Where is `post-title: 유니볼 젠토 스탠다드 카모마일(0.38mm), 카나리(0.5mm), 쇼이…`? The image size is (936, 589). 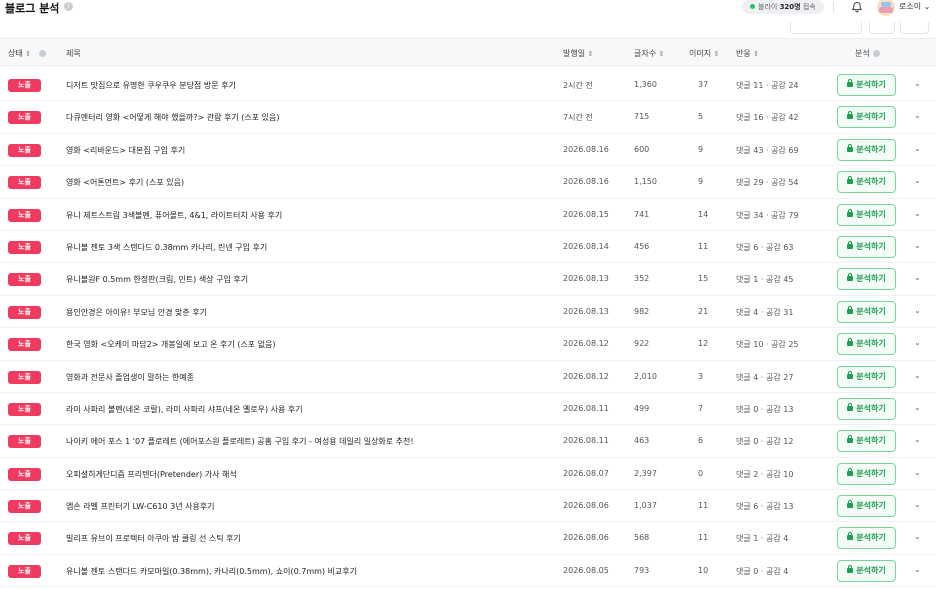
post-title: 유니볼 젠토 스탠다드 카모마일(0.38mm), 카나리(0.5mm), 쇼이… is located at coordinates (211, 571).